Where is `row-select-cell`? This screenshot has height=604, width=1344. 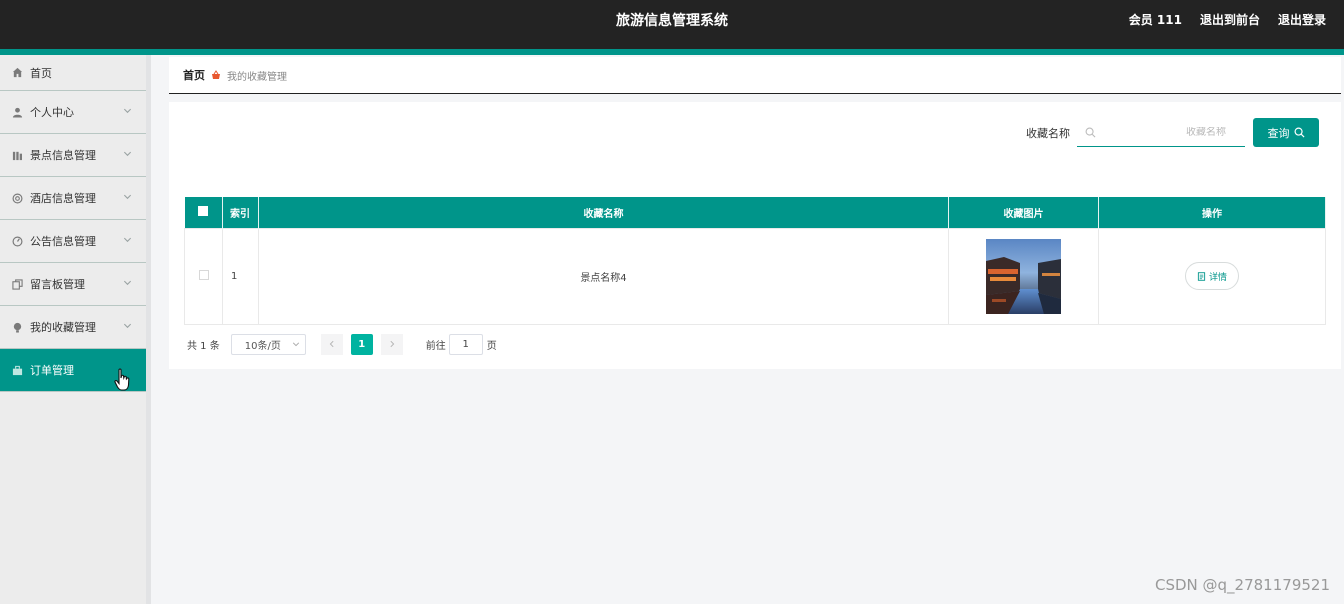 row-select-cell is located at coordinates (203, 276).